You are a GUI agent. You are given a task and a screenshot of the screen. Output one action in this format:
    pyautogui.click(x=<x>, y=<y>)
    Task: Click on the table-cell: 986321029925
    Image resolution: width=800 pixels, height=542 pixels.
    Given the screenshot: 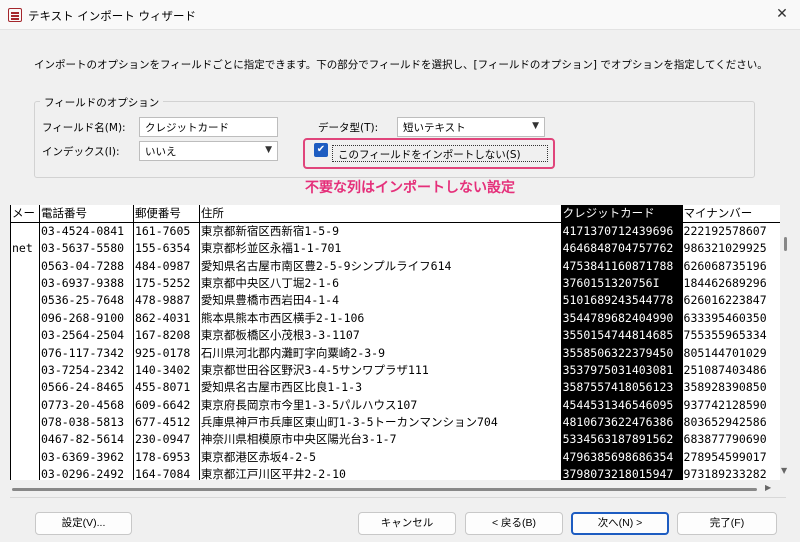 What is the action you would take?
    pyautogui.click(x=730, y=249)
    